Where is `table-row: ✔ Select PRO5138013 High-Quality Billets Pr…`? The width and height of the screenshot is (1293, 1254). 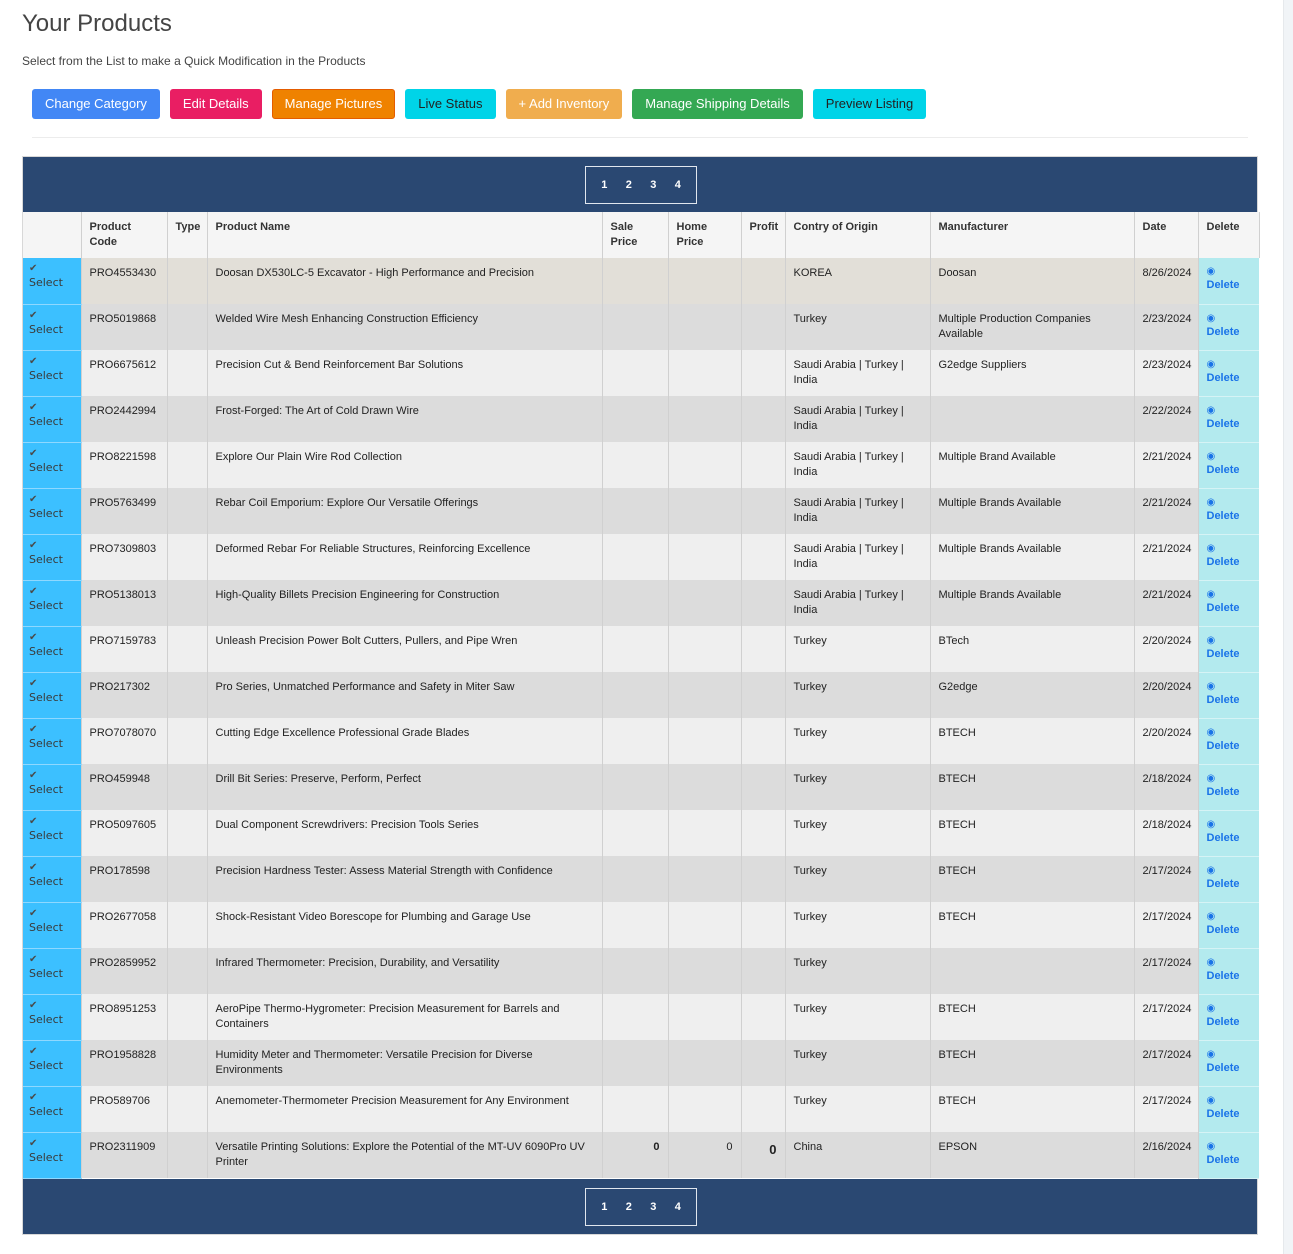 table-row: ✔ Select PRO5138013 High-Quality Billets Pr… is located at coordinates (641, 603).